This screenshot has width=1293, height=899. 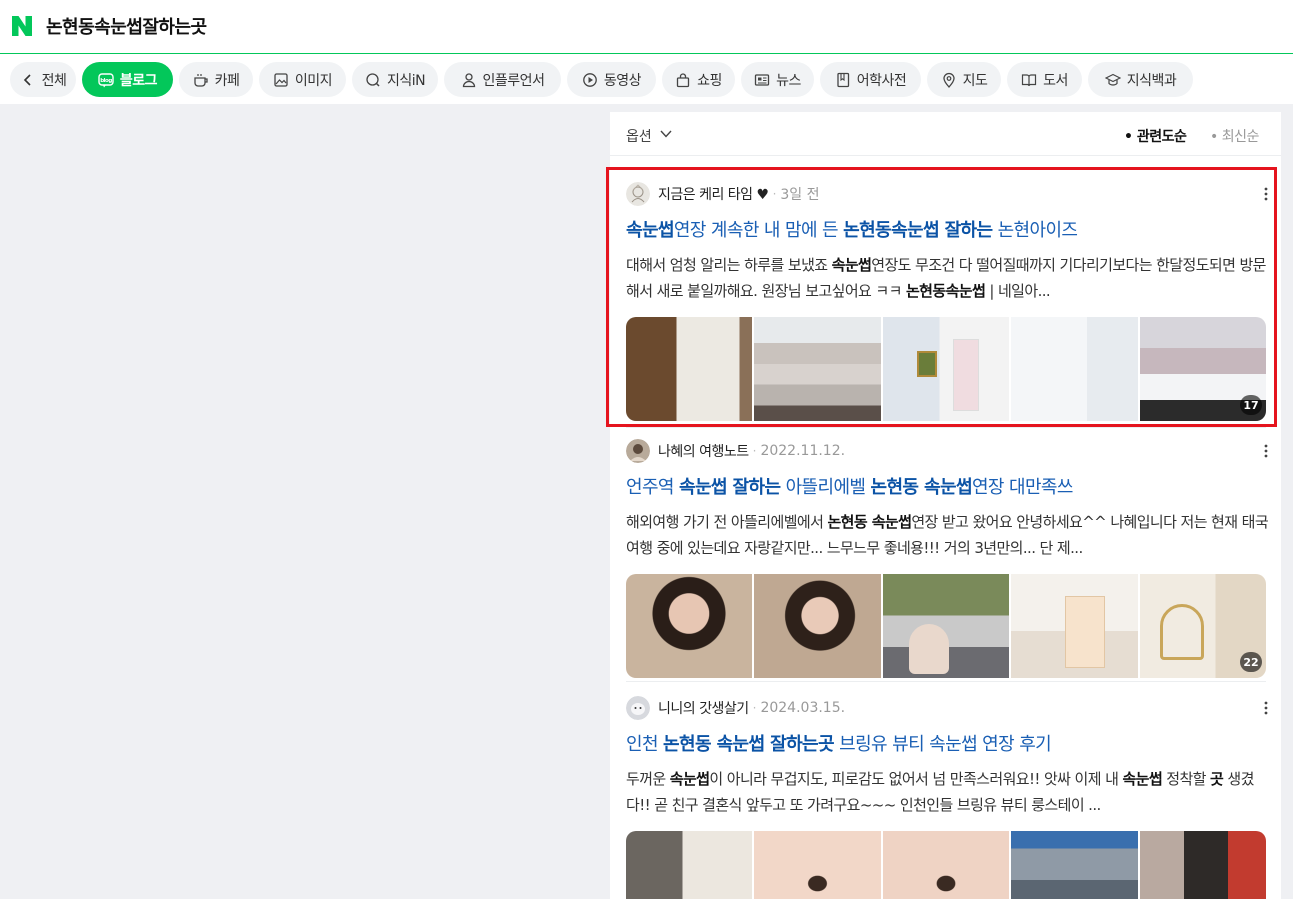 I want to click on thumbnail-strip, so click(x=946, y=865).